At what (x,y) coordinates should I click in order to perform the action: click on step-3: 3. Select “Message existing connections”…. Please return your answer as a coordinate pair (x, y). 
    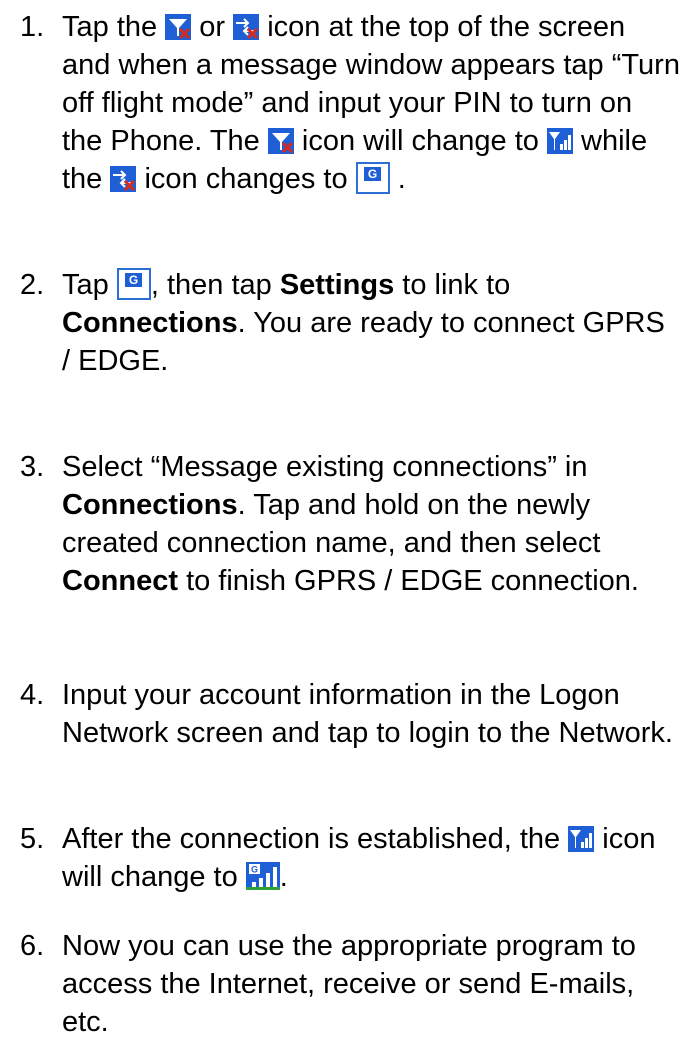
    Looking at the image, I should click on (350, 524).